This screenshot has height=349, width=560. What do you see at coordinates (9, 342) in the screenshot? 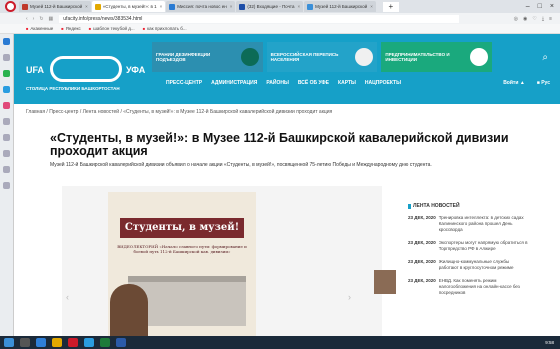
I see `start-icon` at bounding box center [9, 342].